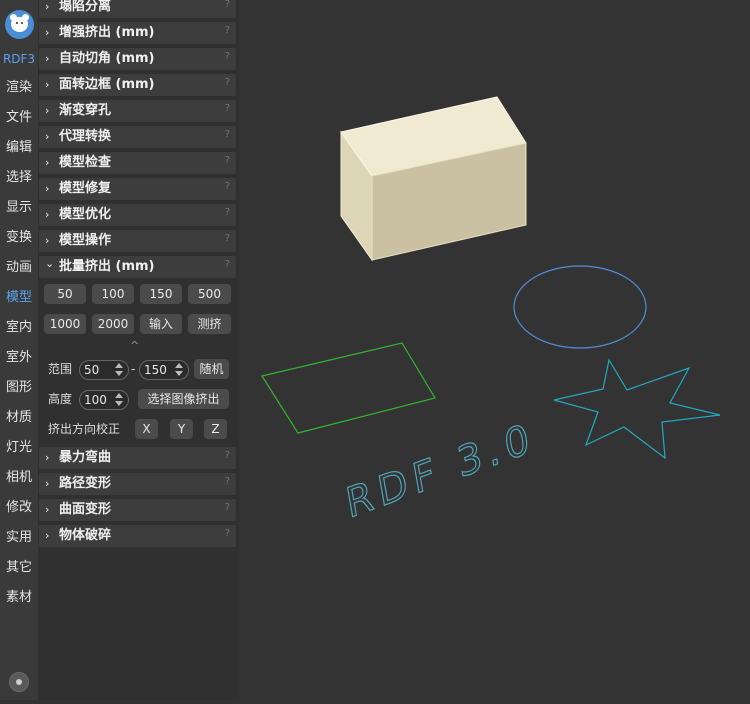 The height and width of the screenshot is (704, 750). What do you see at coordinates (137, 137) in the screenshot?
I see `section-proxy-convert: › 代理转换 ?` at bounding box center [137, 137].